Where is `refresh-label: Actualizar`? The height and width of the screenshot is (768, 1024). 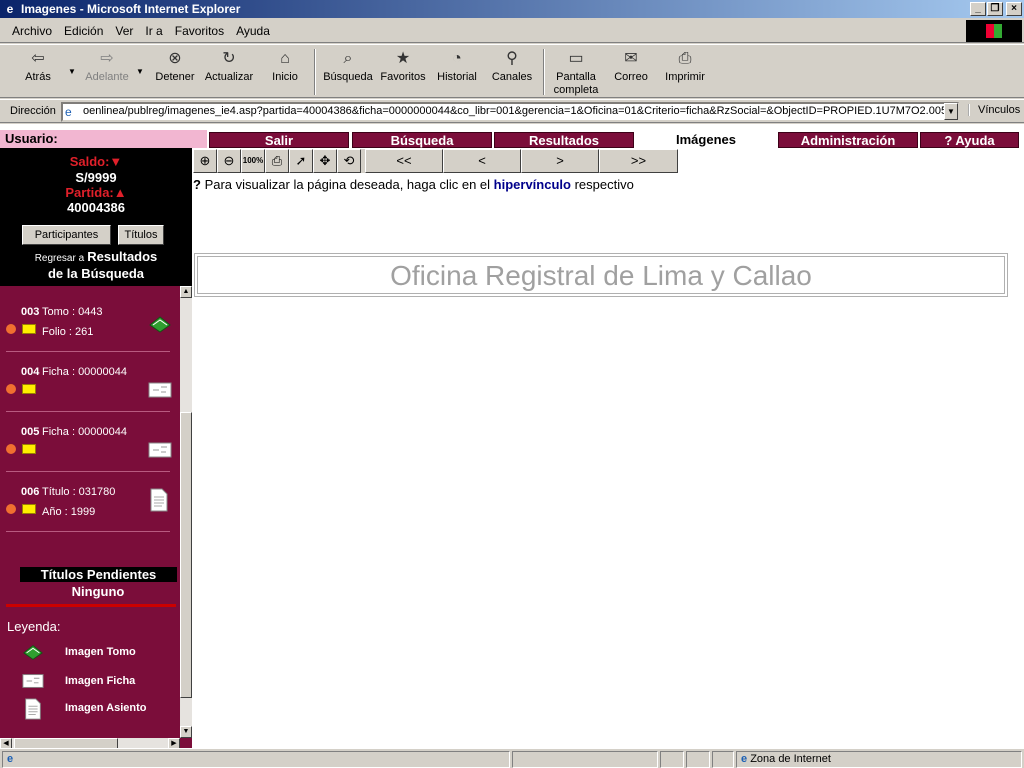 refresh-label: Actualizar is located at coordinates (229, 77).